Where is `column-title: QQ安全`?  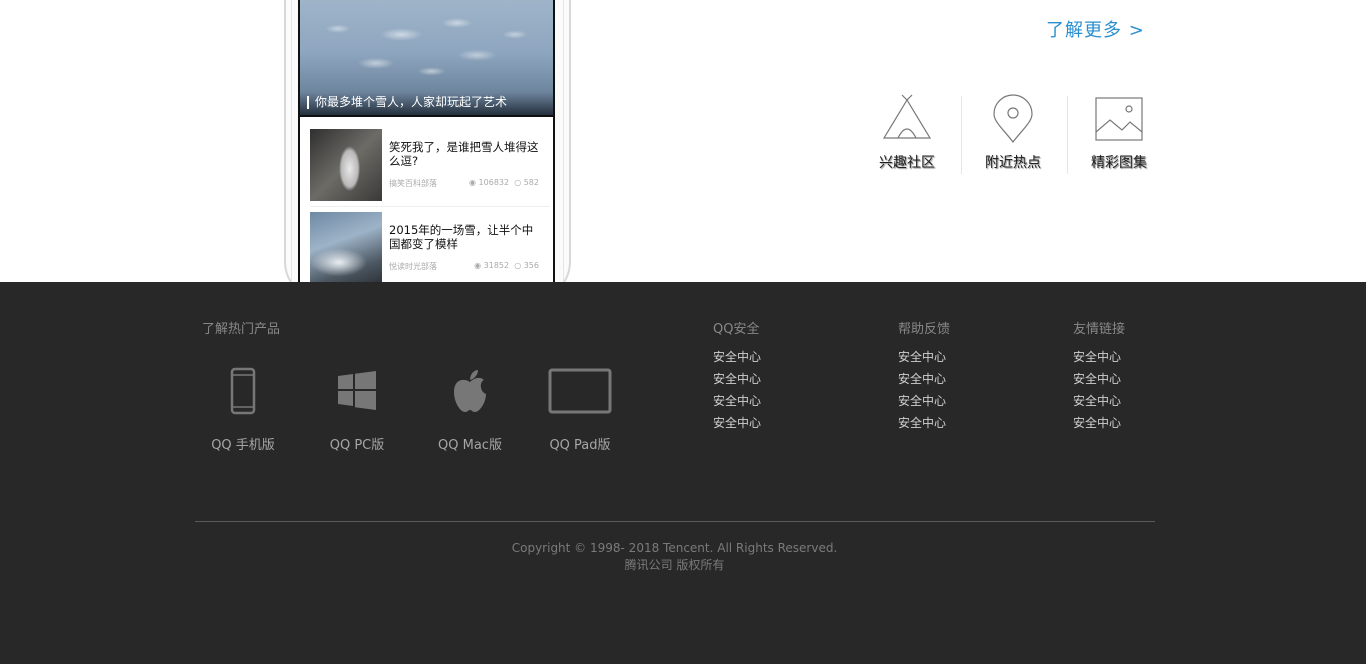
column-title: QQ安全 is located at coordinates (736, 329).